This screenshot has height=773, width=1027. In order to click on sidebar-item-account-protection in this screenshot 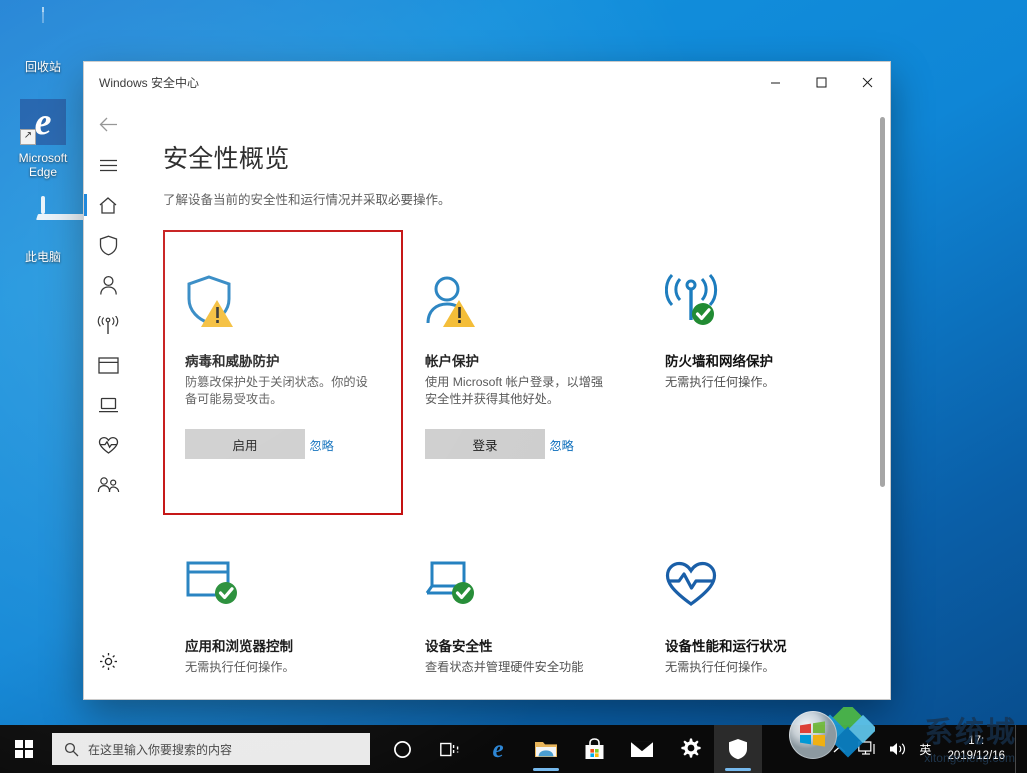, I will do `click(108, 285)`.